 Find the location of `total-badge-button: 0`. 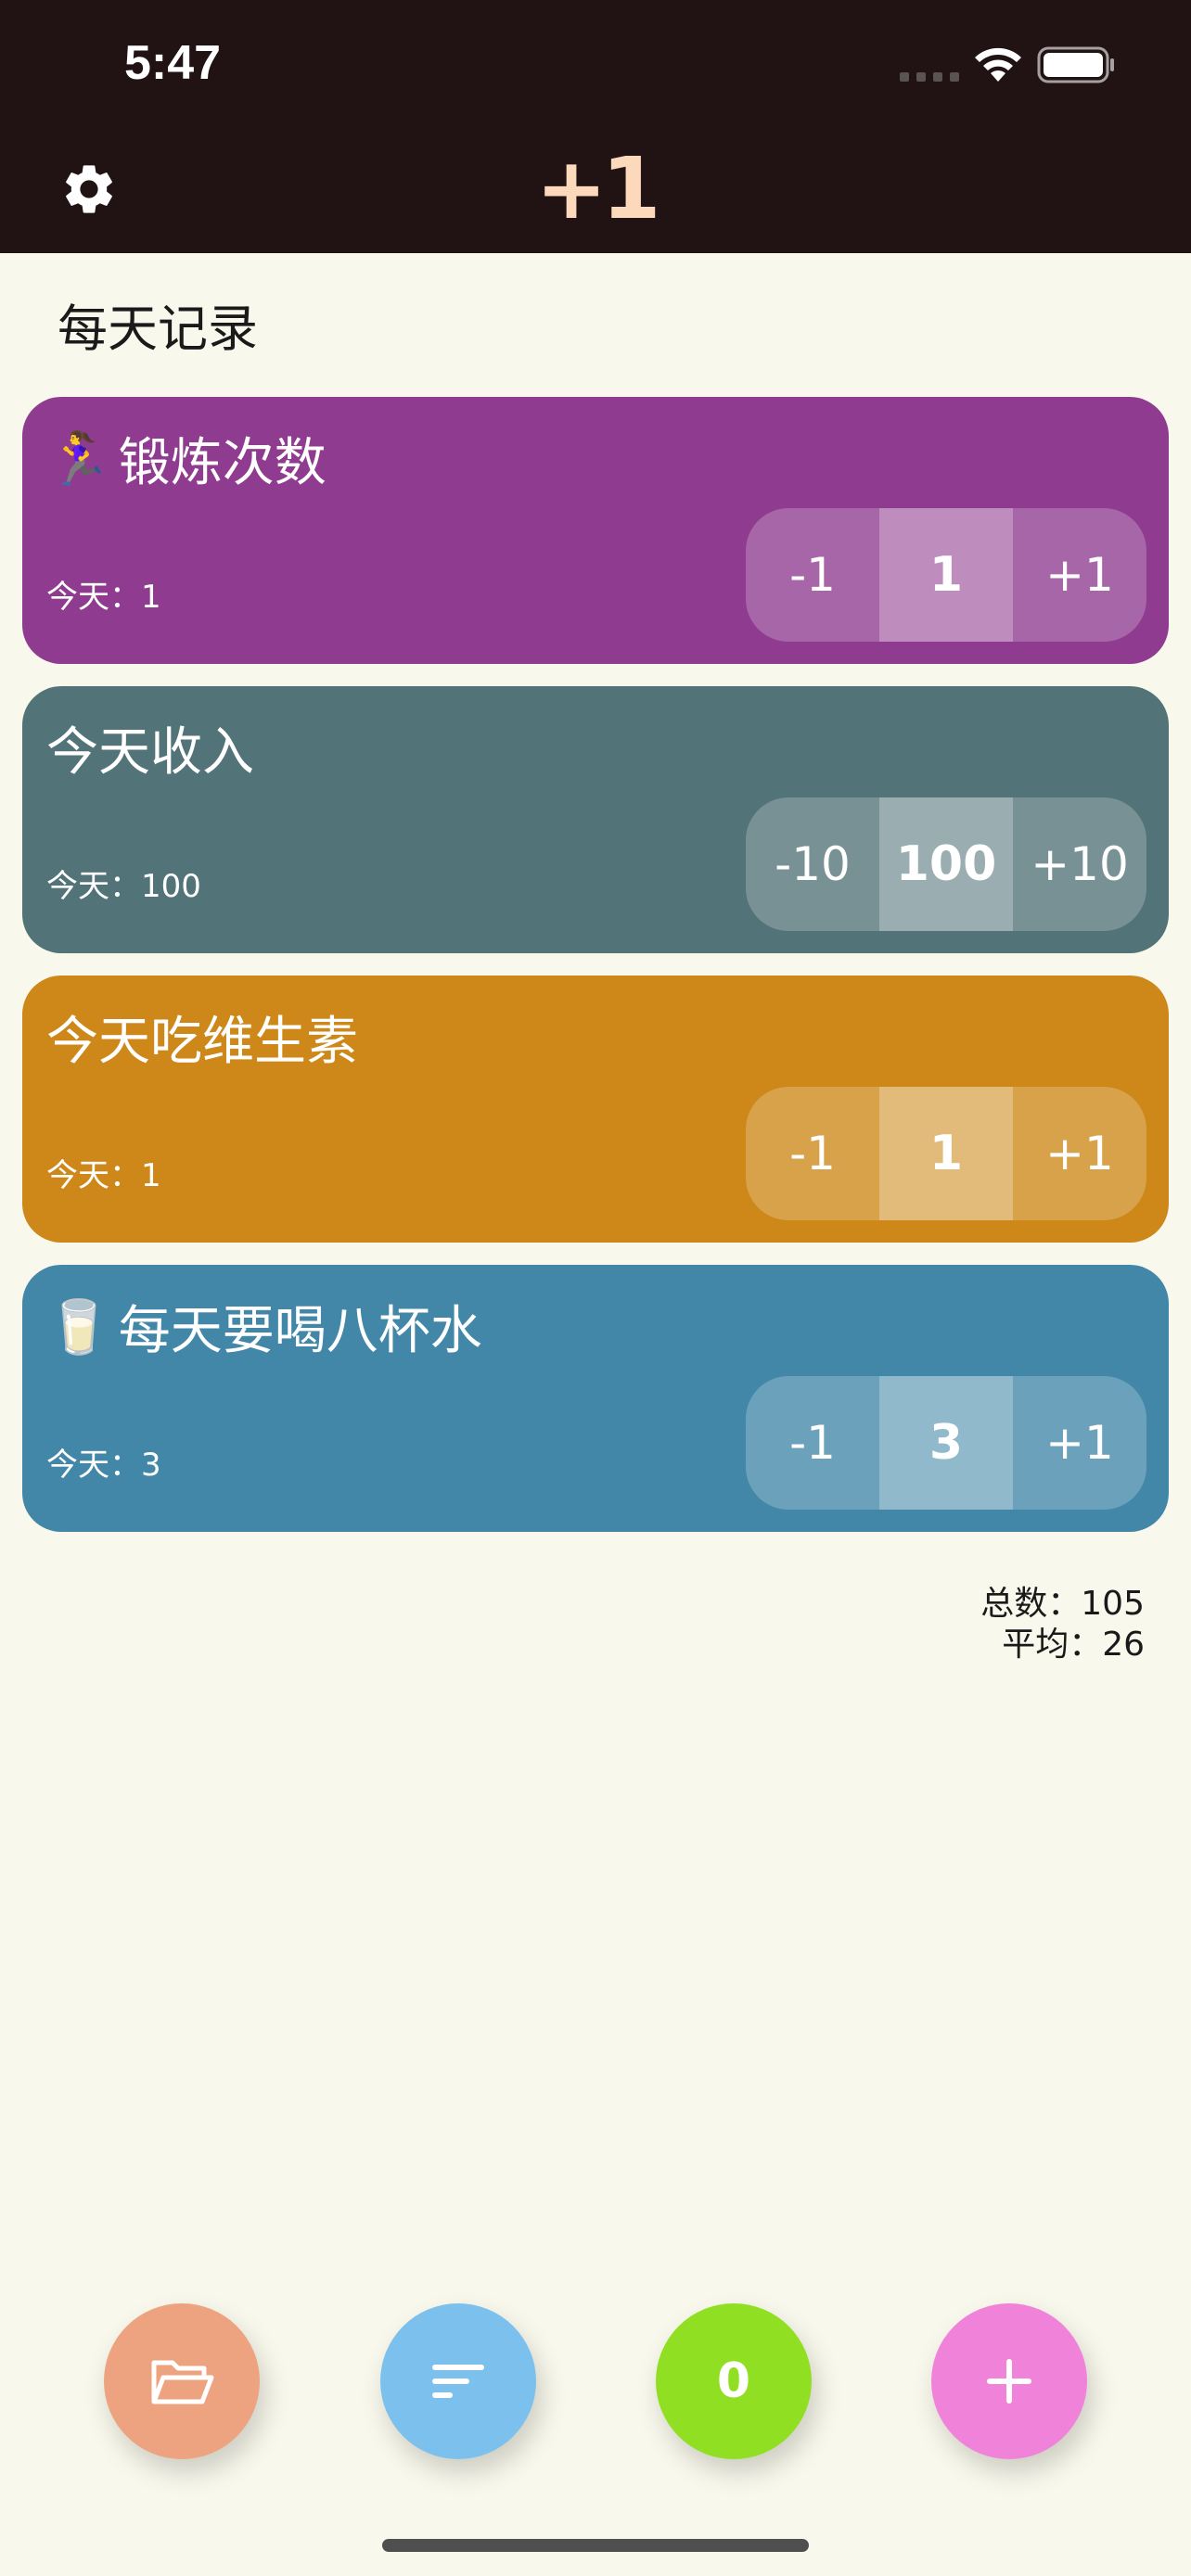

total-badge-button: 0 is located at coordinates (734, 2381).